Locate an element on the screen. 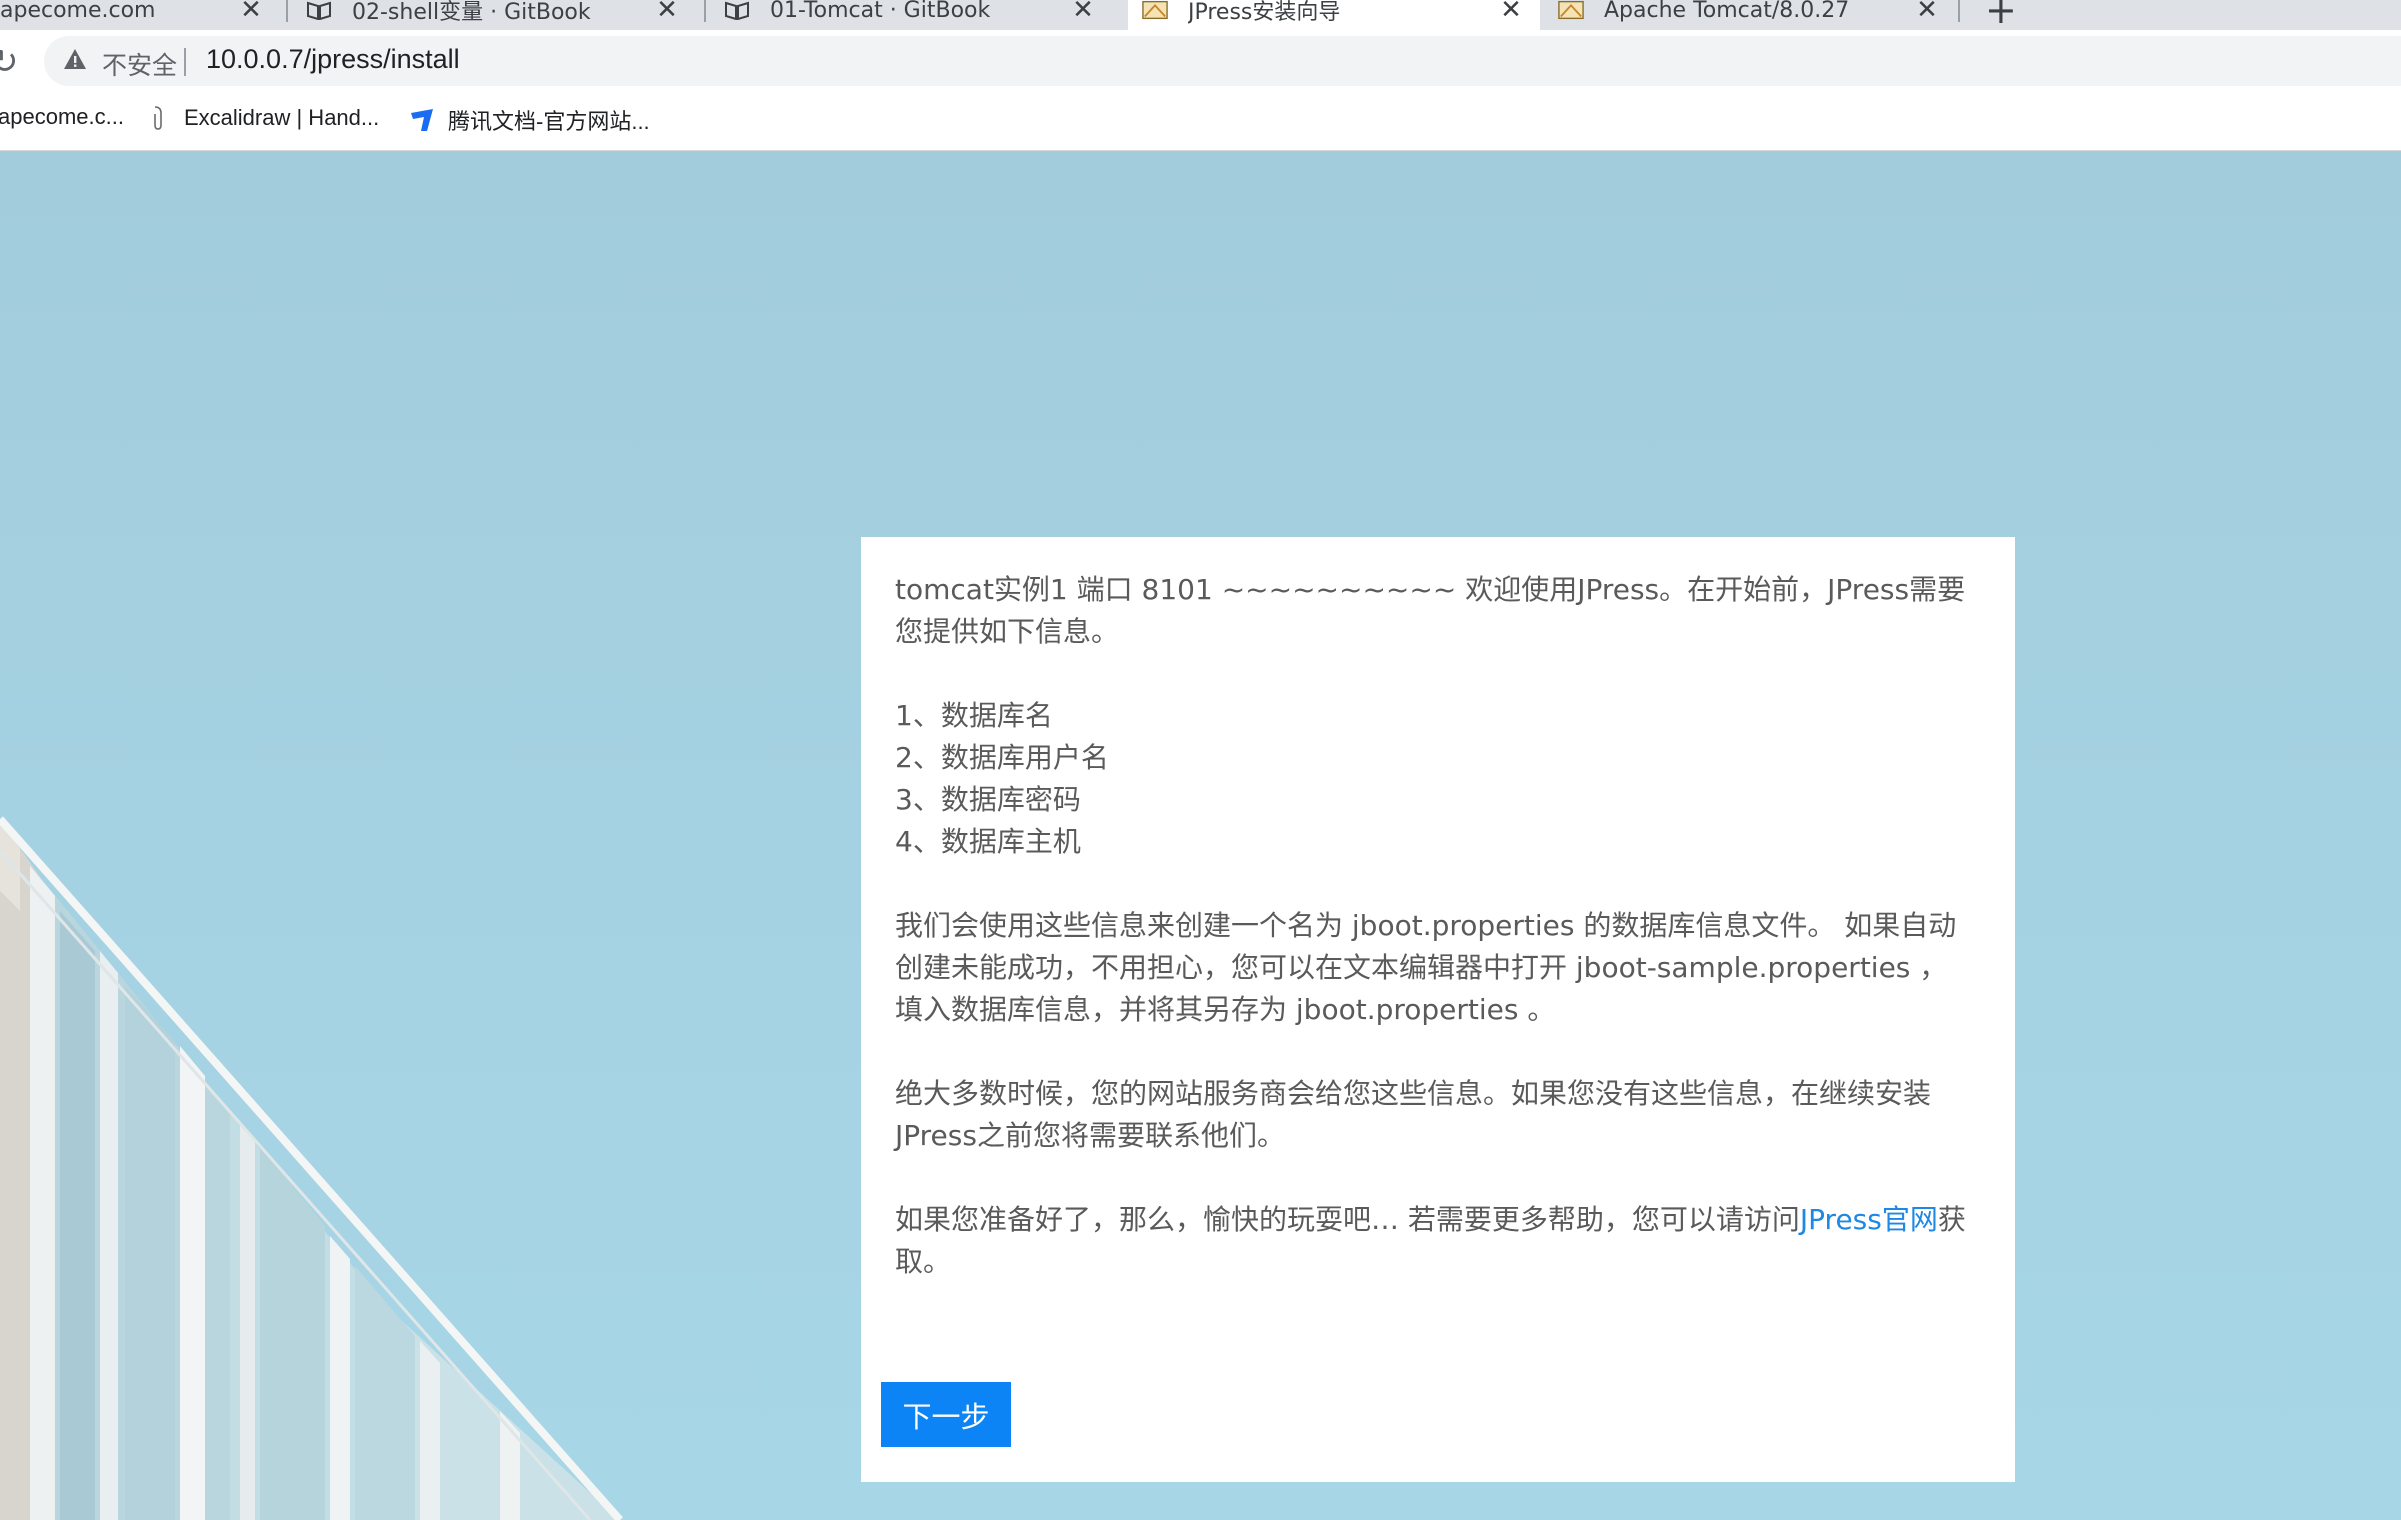  tencent-docs-icon is located at coordinates (422, 120).